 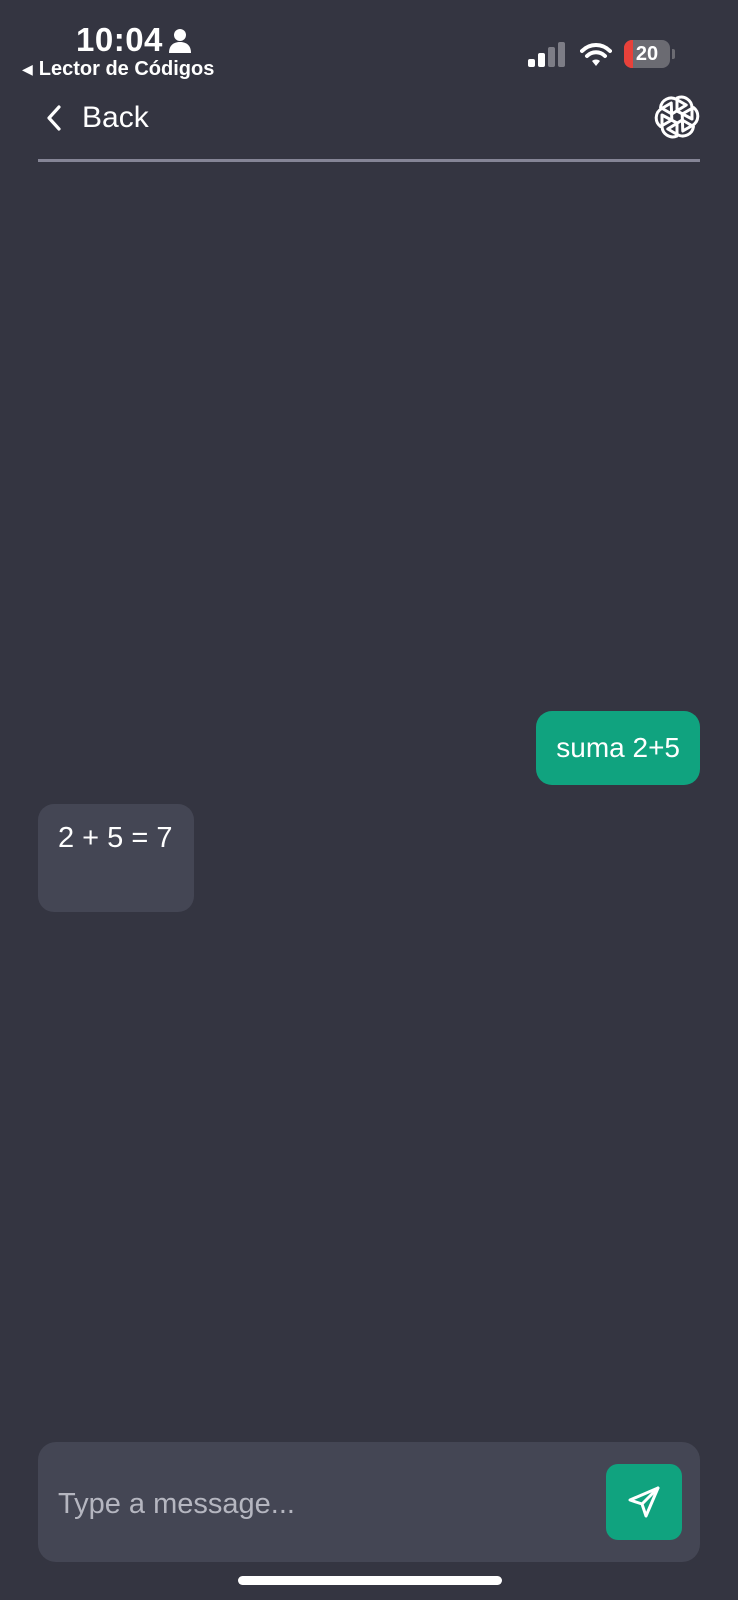 What do you see at coordinates (677, 117) in the screenshot?
I see `openai-logo-icon` at bounding box center [677, 117].